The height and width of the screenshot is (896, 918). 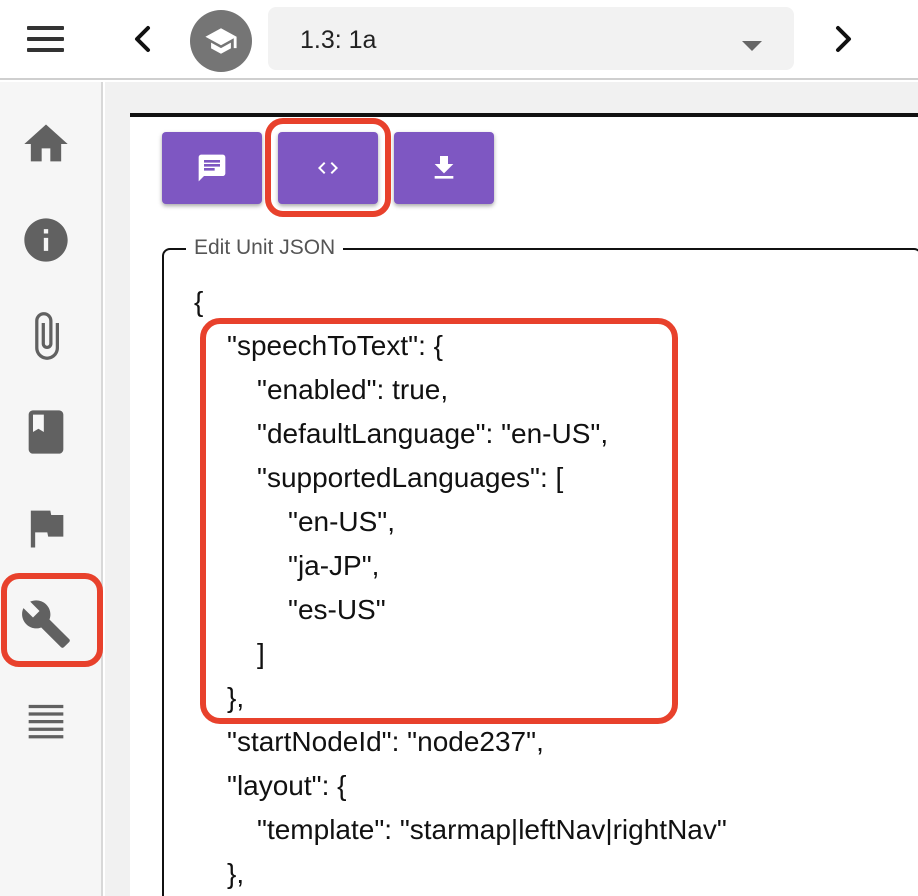 I want to click on chevron-left-icon, so click(x=143, y=39).